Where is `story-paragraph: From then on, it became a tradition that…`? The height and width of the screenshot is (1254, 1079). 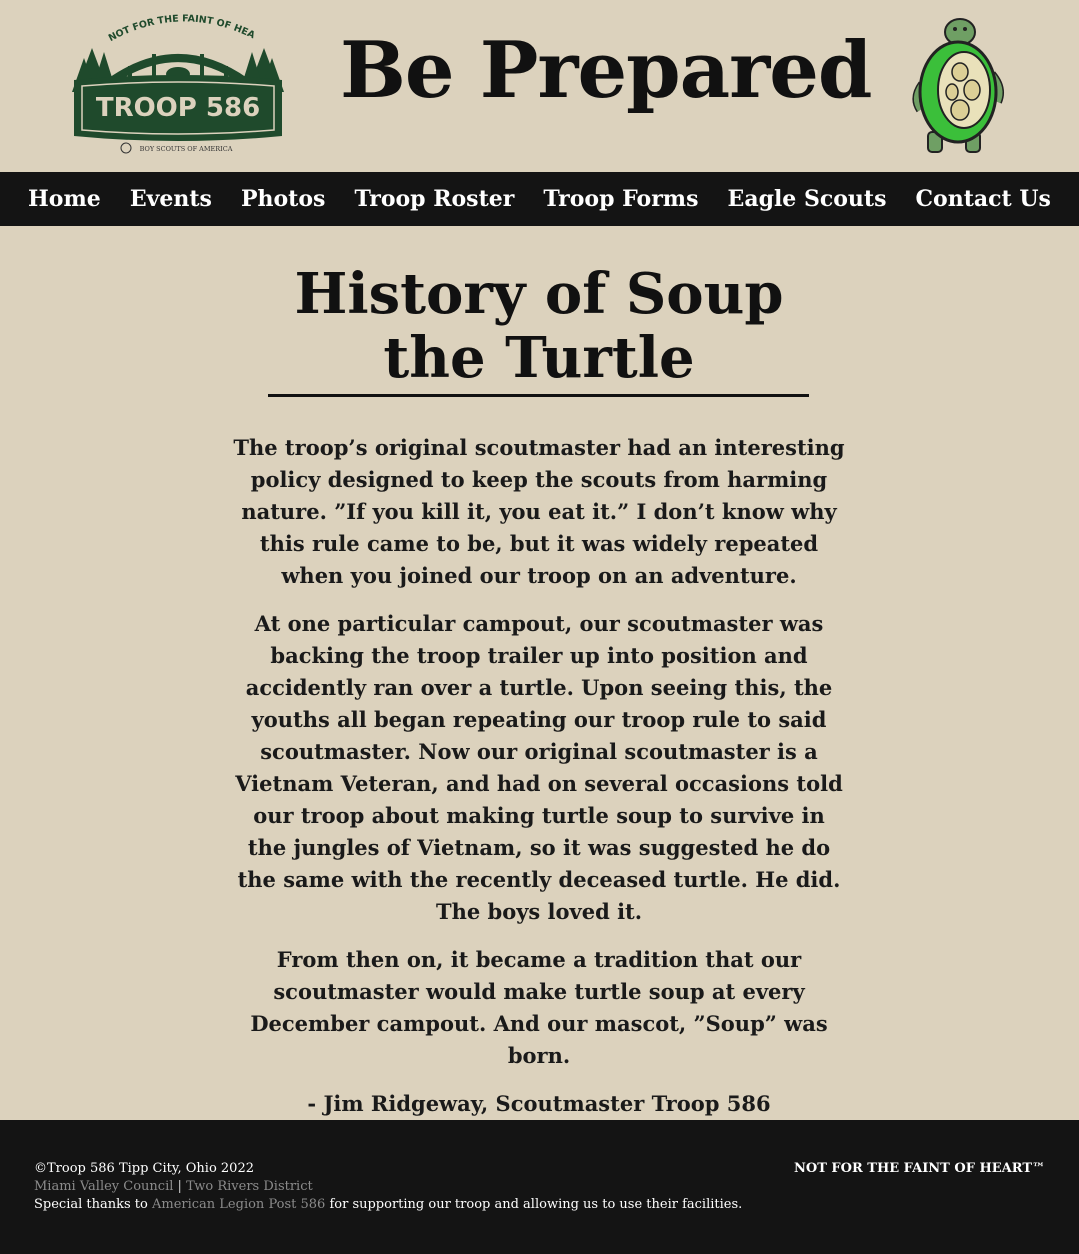
story-paragraph: From then on, it became a tradition that… is located at coordinates (539, 1007).